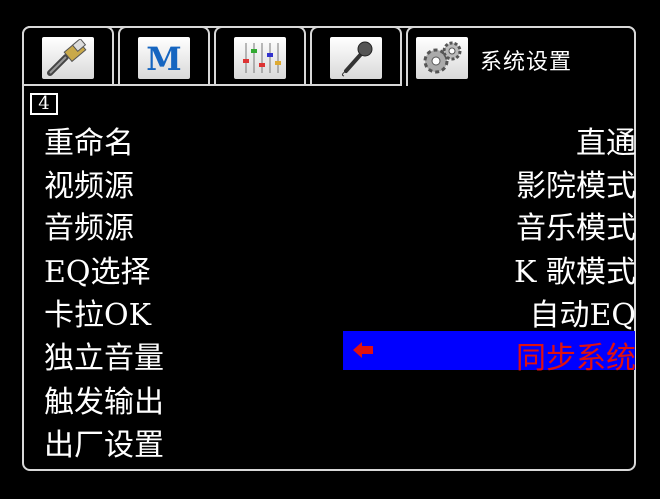  Describe the element at coordinates (89, 140) in the screenshot. I see `menu-item-rename: 重命名` at that location.